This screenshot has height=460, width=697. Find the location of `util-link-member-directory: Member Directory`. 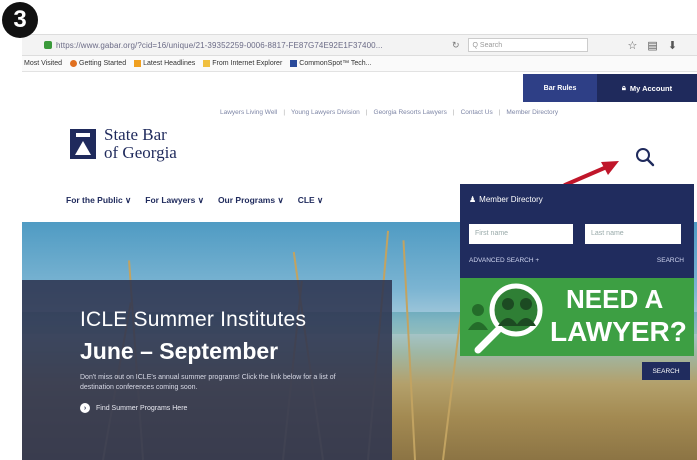

util-link-member-directory: Member Directory is located at coordinates (532, 112).